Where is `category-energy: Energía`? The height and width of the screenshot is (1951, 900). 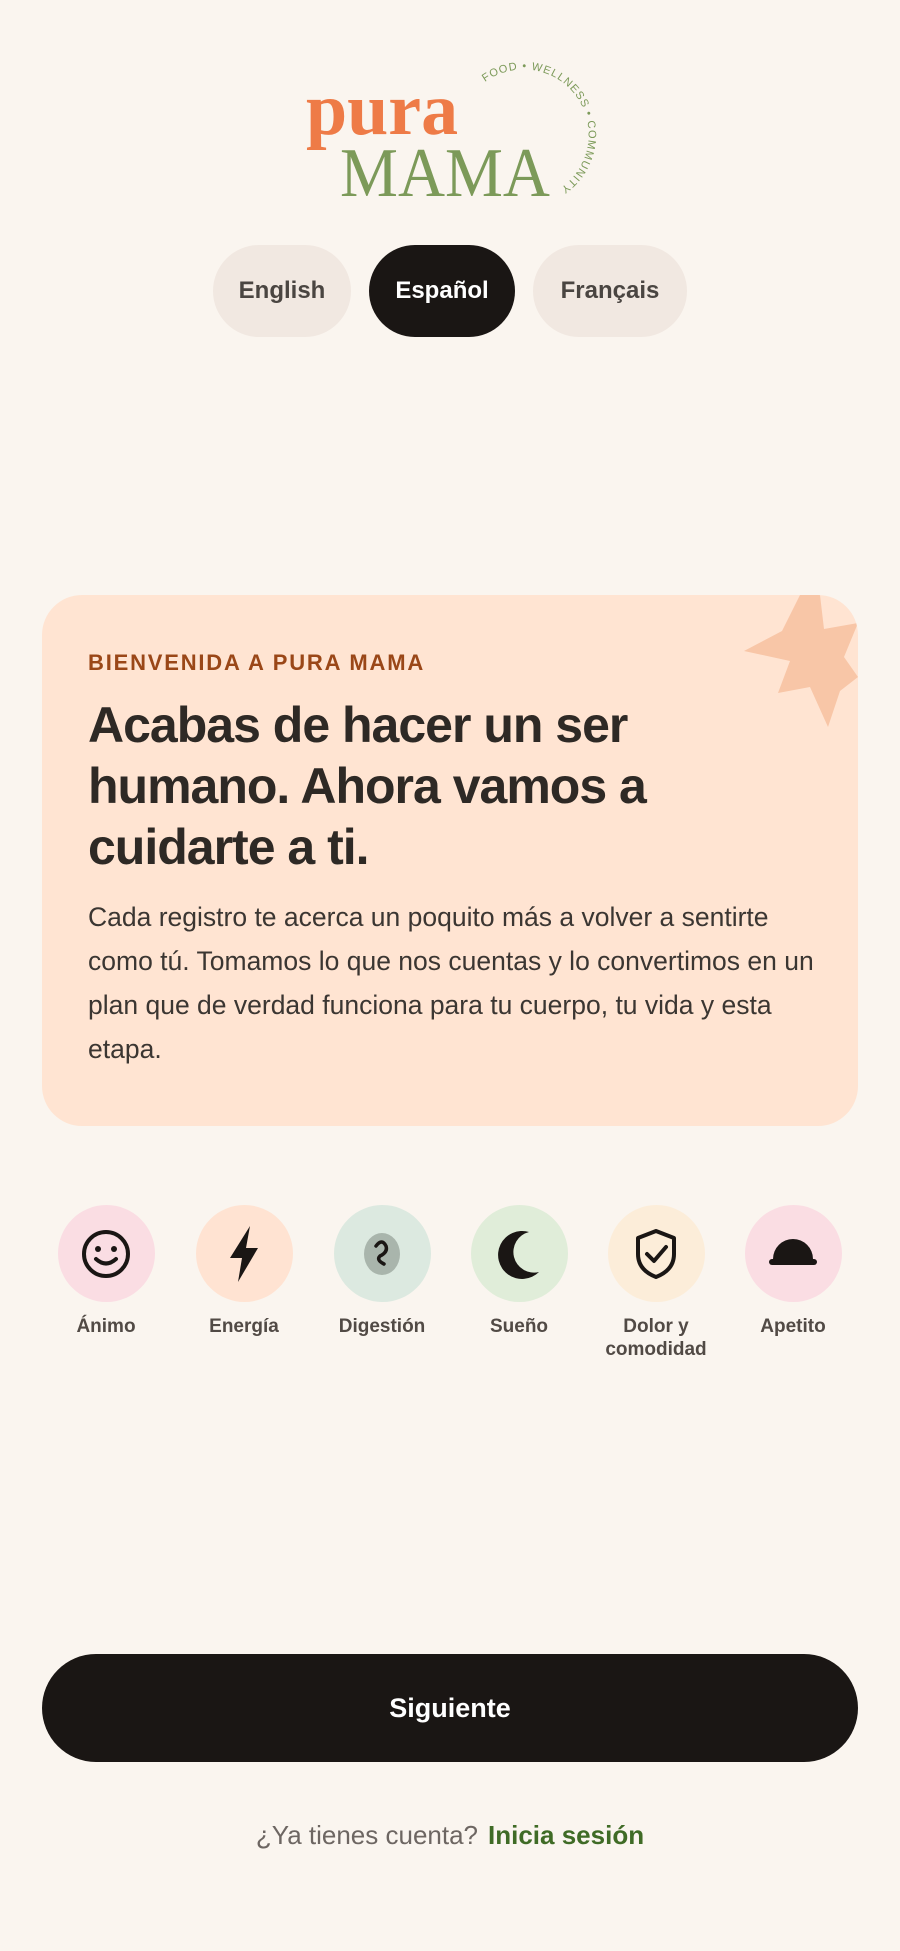
category-energy: Energía is located at coordinates (244, 1271).